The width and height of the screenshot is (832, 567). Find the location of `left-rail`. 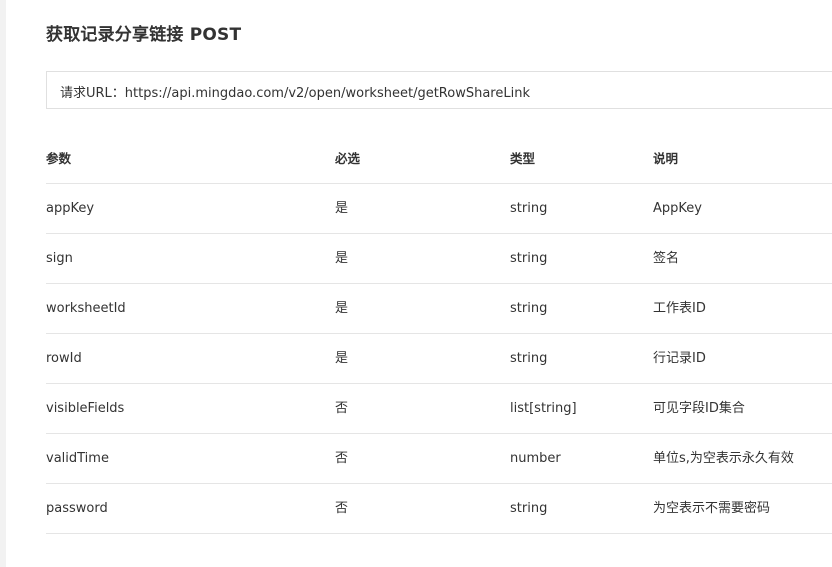

left-rail is located at coordinates (3, 283).